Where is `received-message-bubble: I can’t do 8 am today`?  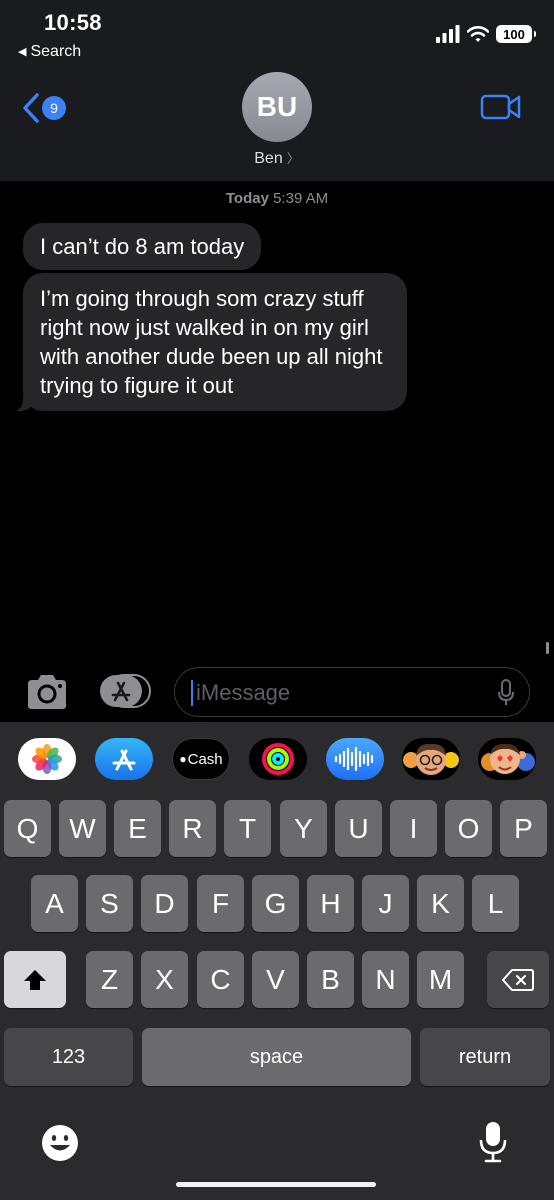 received-message-bubble: I can’t do 8 am today is located at coordinates (142, 246).